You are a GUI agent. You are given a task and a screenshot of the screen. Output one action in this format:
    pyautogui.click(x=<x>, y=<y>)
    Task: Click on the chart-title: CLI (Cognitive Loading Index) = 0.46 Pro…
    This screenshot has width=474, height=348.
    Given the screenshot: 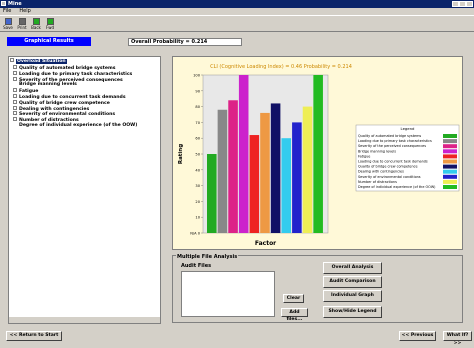 What is the action you would take?
    pyautogui.click(x=281, y=67)
    